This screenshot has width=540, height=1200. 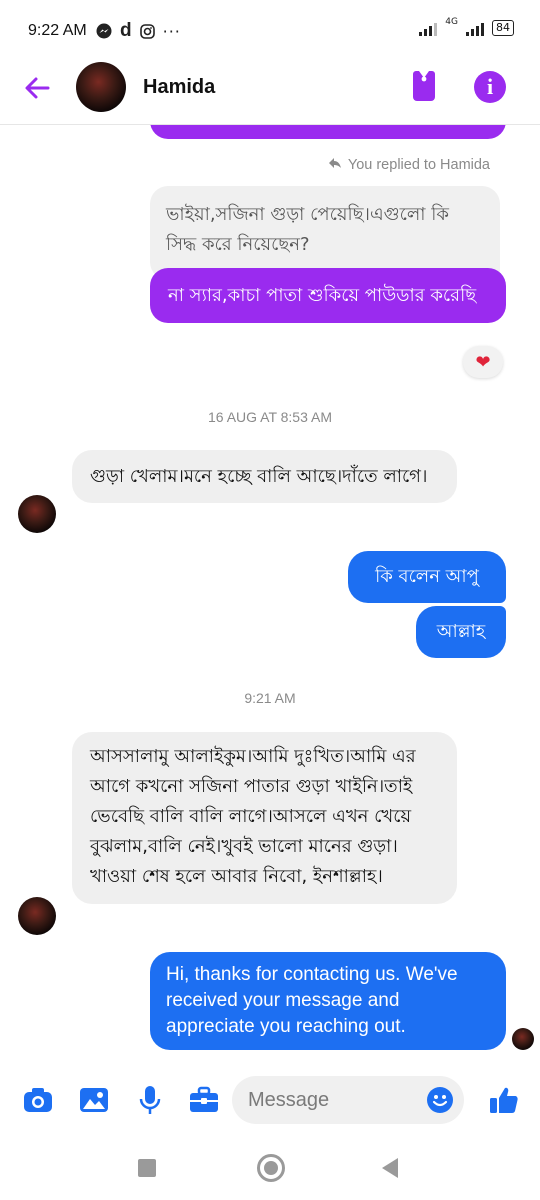 I want to click on microphone-icon, so click(x=150, y=1100).